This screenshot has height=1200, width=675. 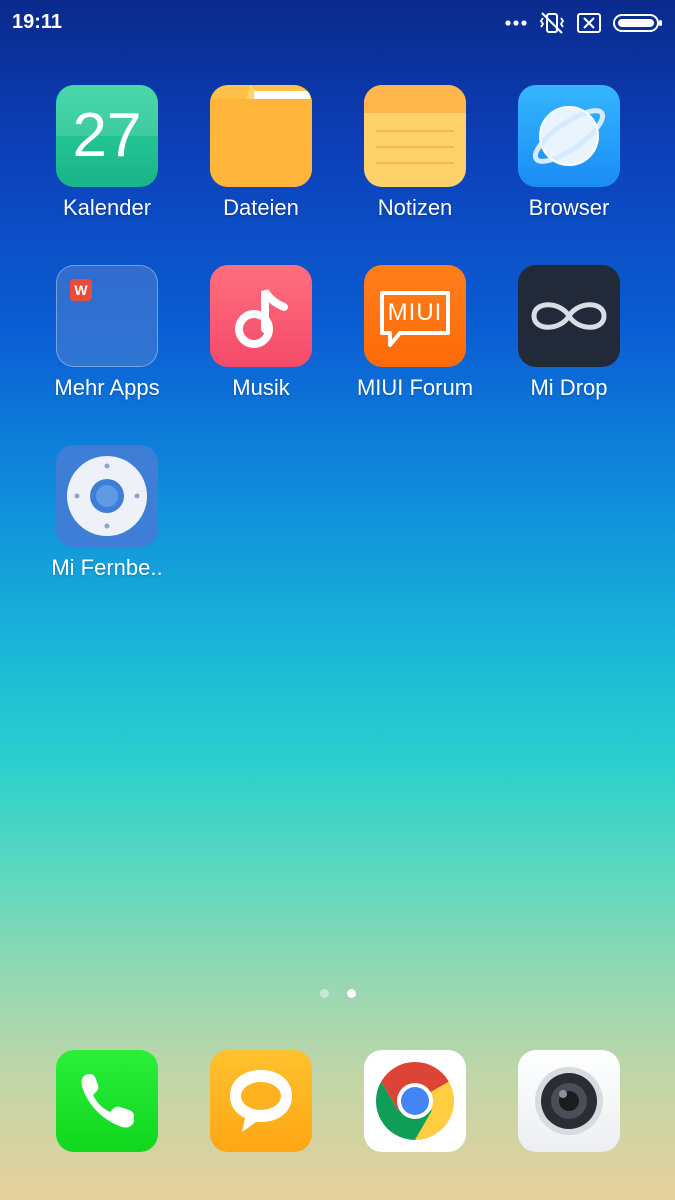 I want to click on app-label: Mi Drop, so click(x=569, y=387).